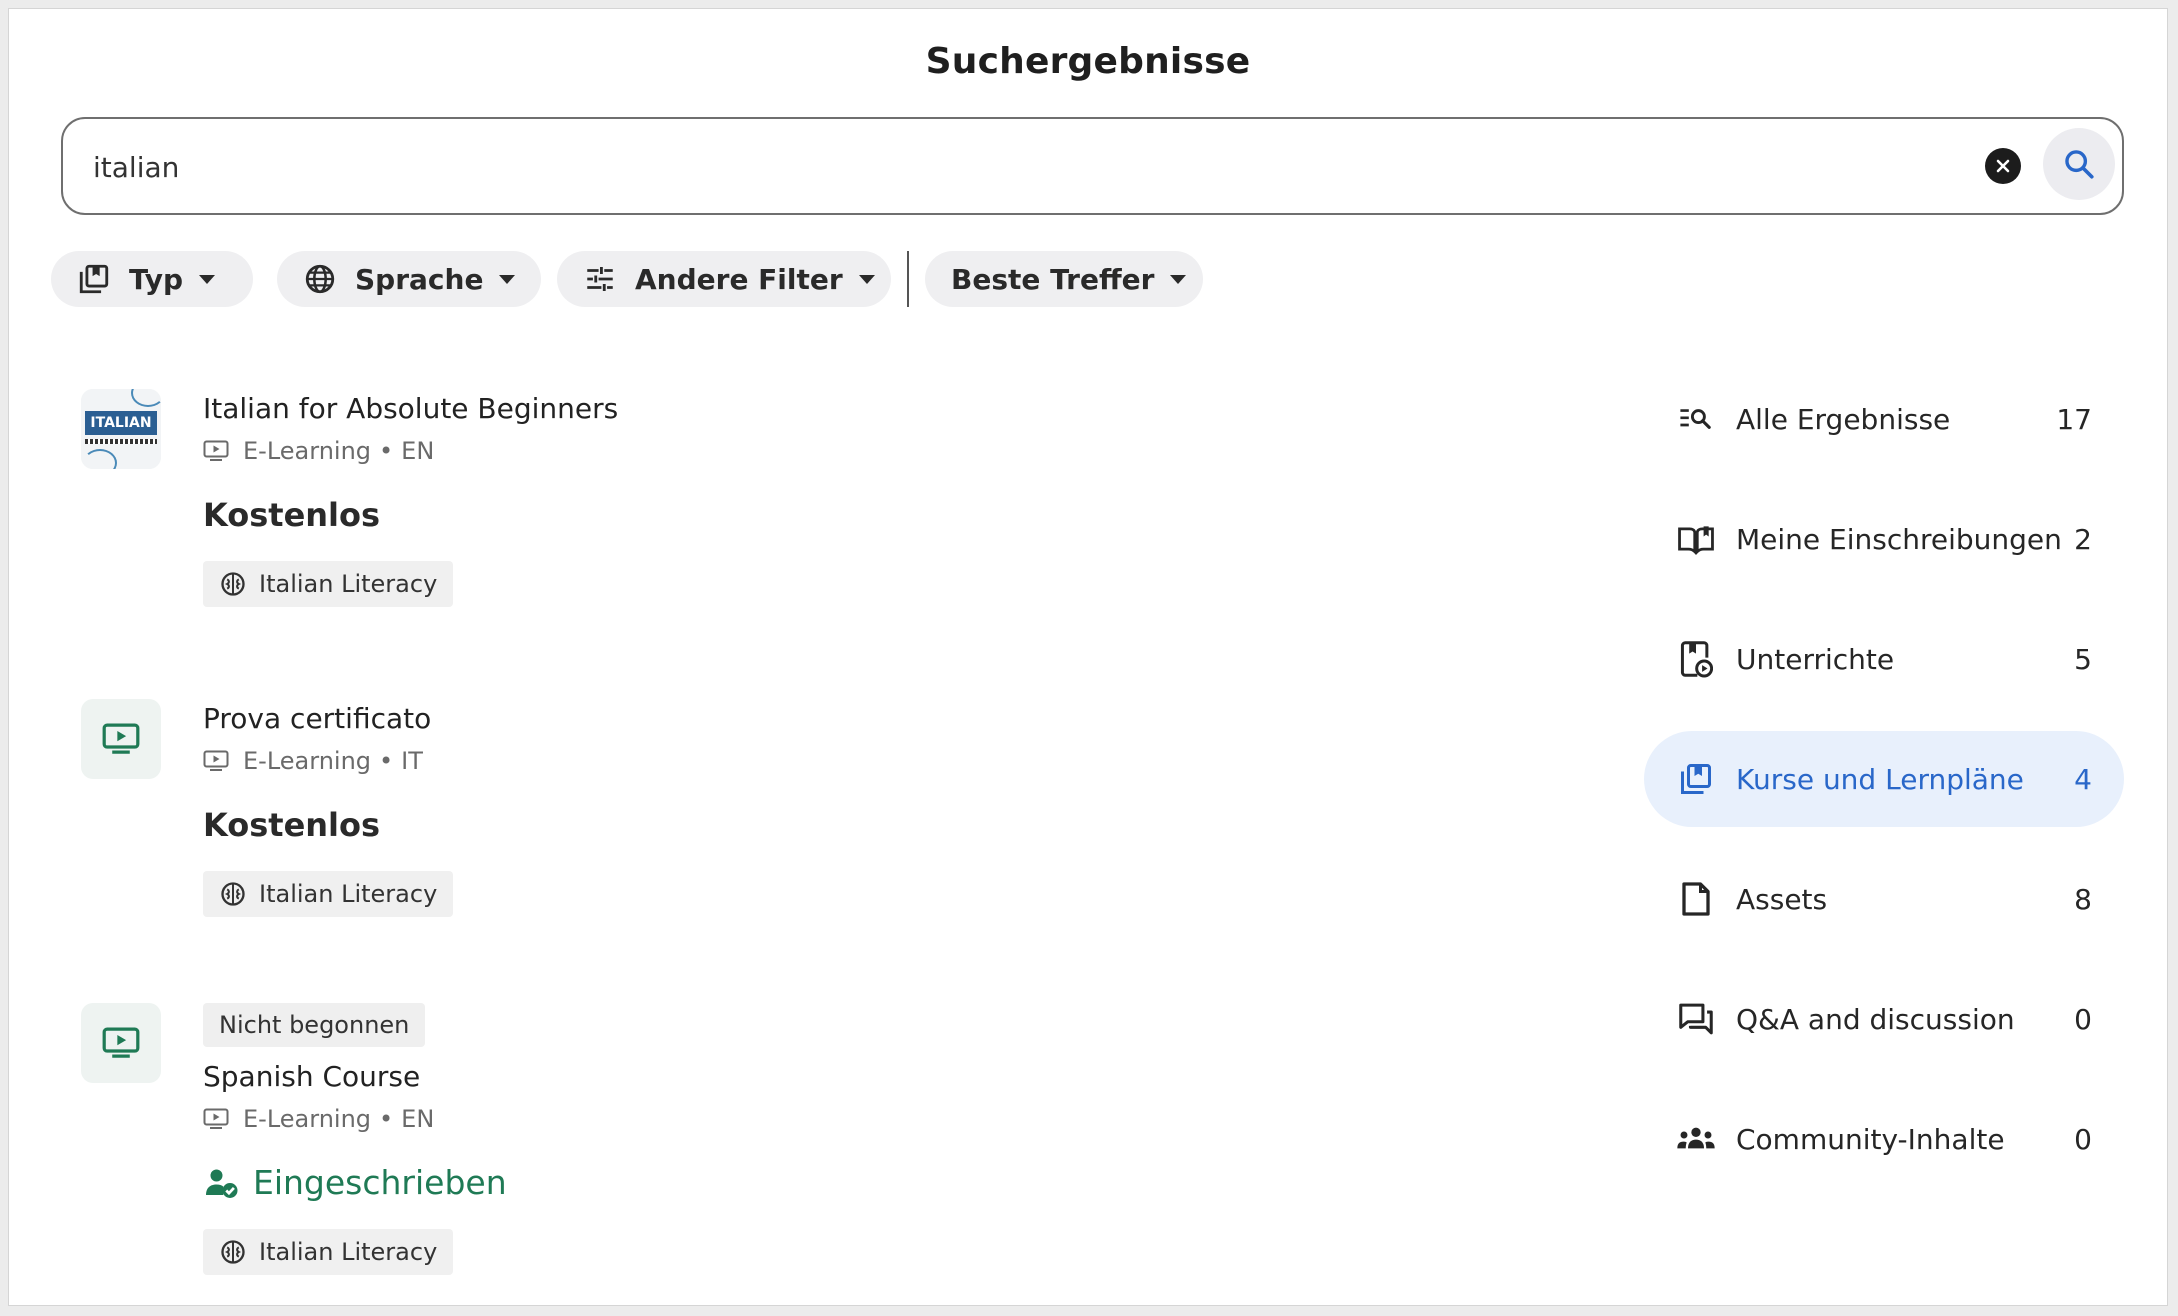 This screenshot has width=2178, height=1316. I want to click on enrollment-label: Eingeschrieben, so click(380, 1182).